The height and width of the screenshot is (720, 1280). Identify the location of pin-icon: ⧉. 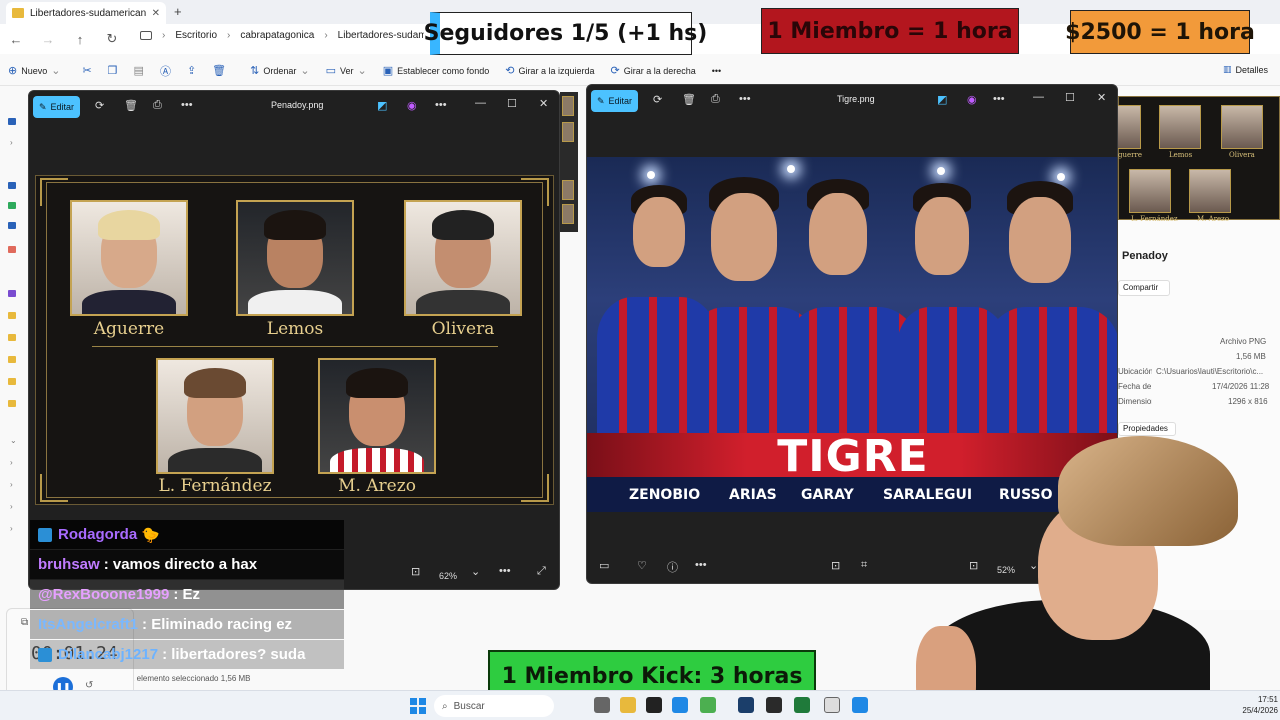
(24, 622).